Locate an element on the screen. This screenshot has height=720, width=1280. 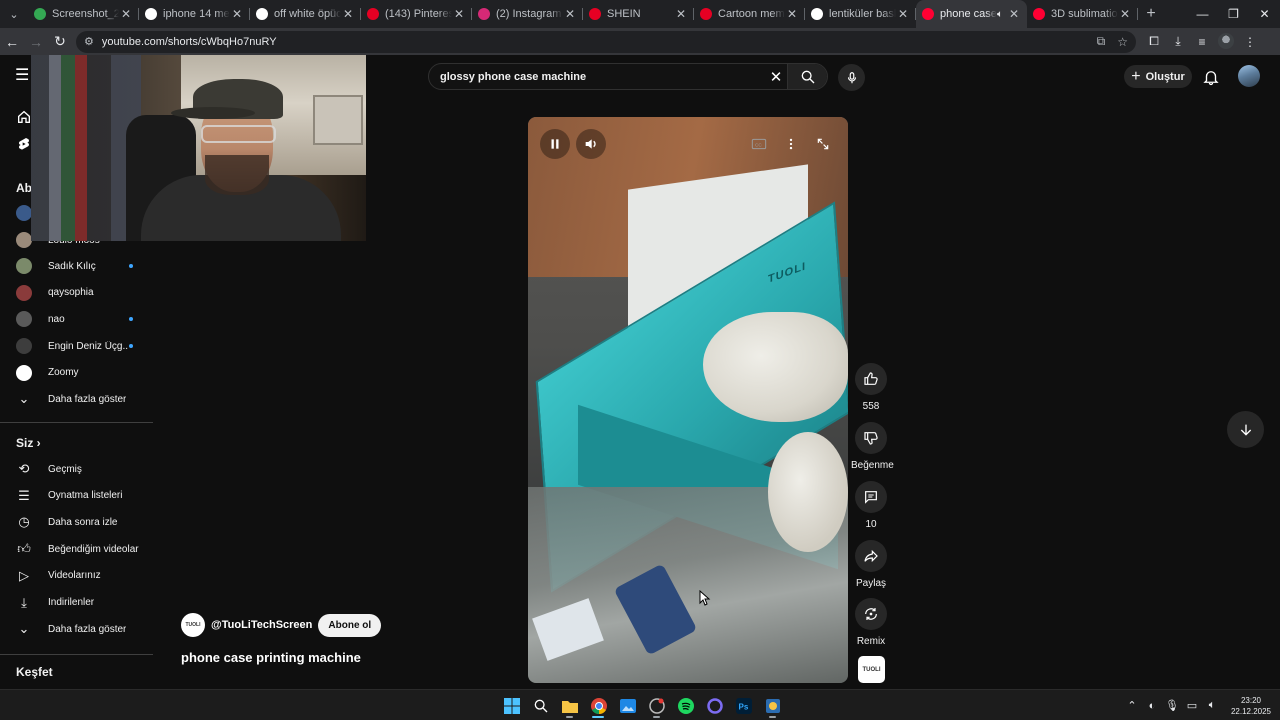
volume-button is located at coordinates (591, 144).